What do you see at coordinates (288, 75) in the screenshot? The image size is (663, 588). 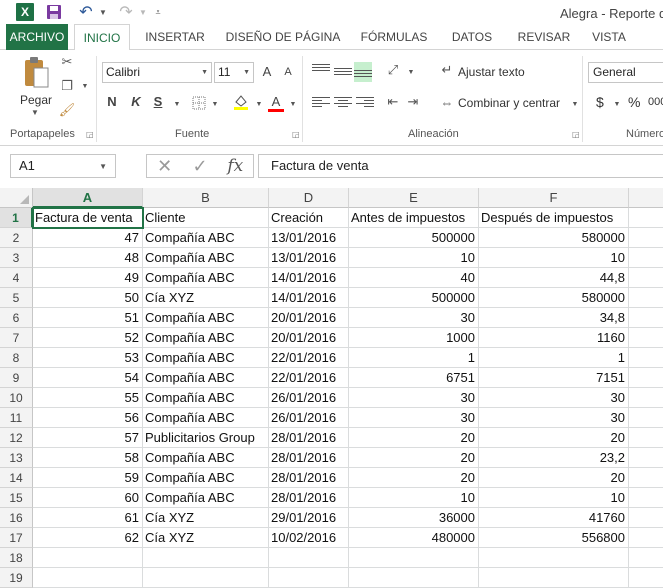 I see `shrink-font-button: A` at bounding box center [288, 75].